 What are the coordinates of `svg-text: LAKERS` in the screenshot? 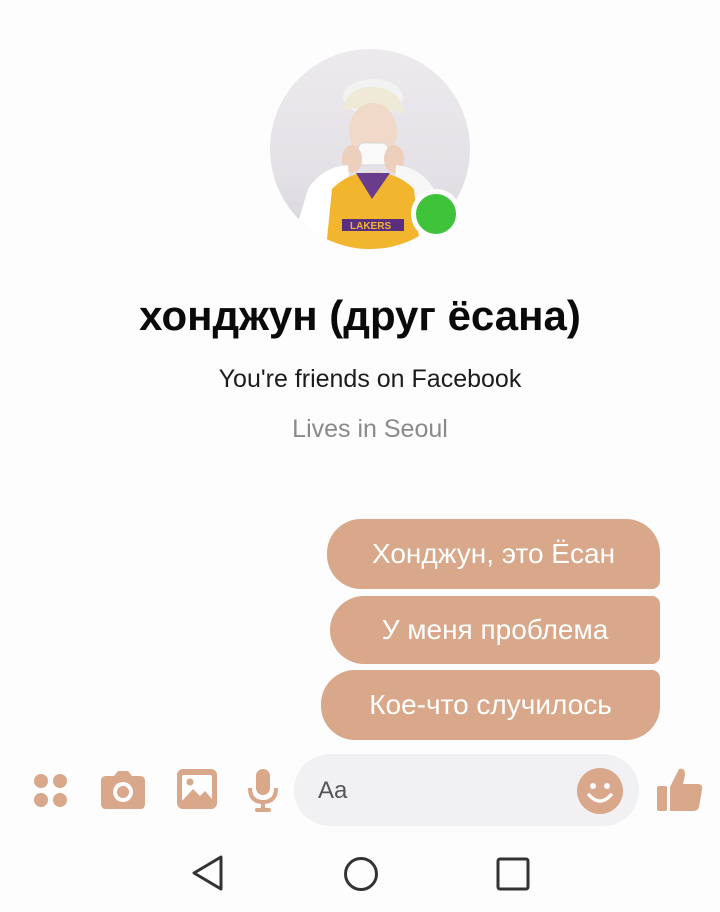 It's located at (370, 226).